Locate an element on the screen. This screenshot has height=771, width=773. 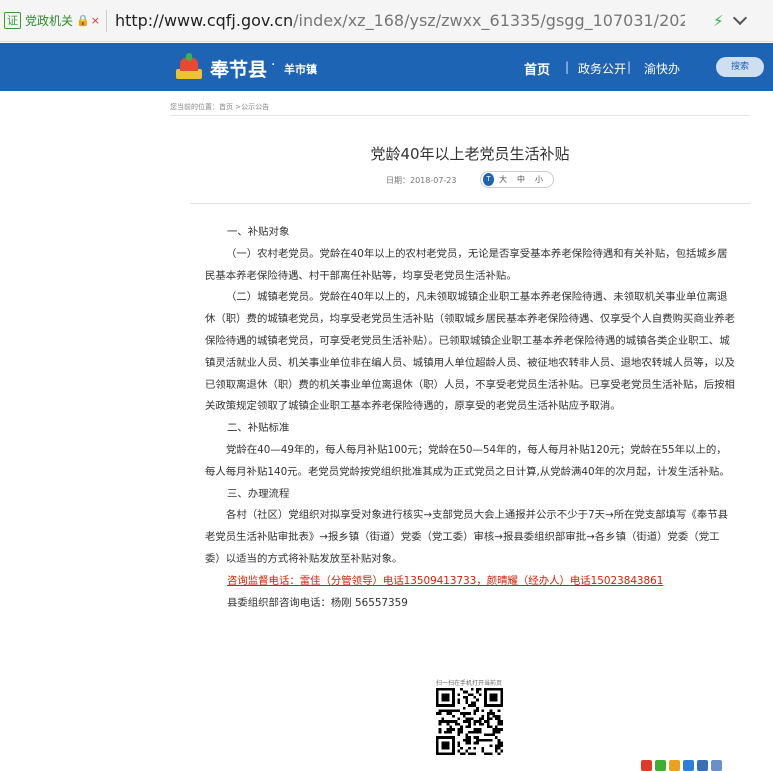
qr-caption: 扫一扫在手机打开当前页 is located at coordinates (469, 683).